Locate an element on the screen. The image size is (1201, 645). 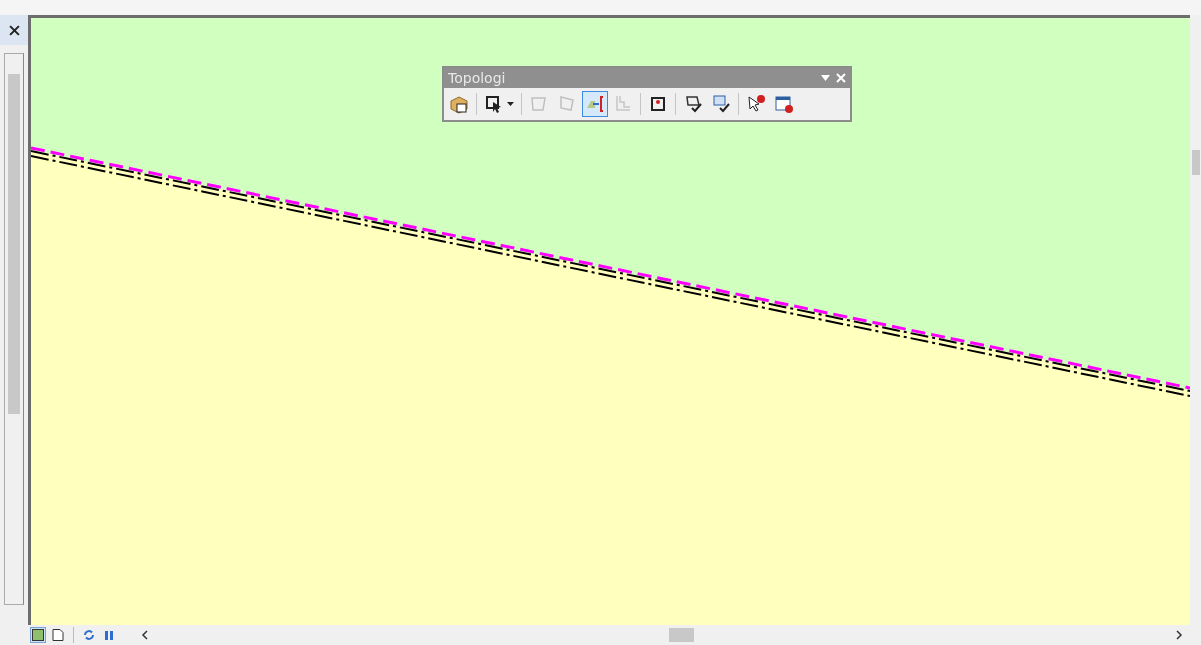
scroll-right-icon is located at coordinates (1179, 635).